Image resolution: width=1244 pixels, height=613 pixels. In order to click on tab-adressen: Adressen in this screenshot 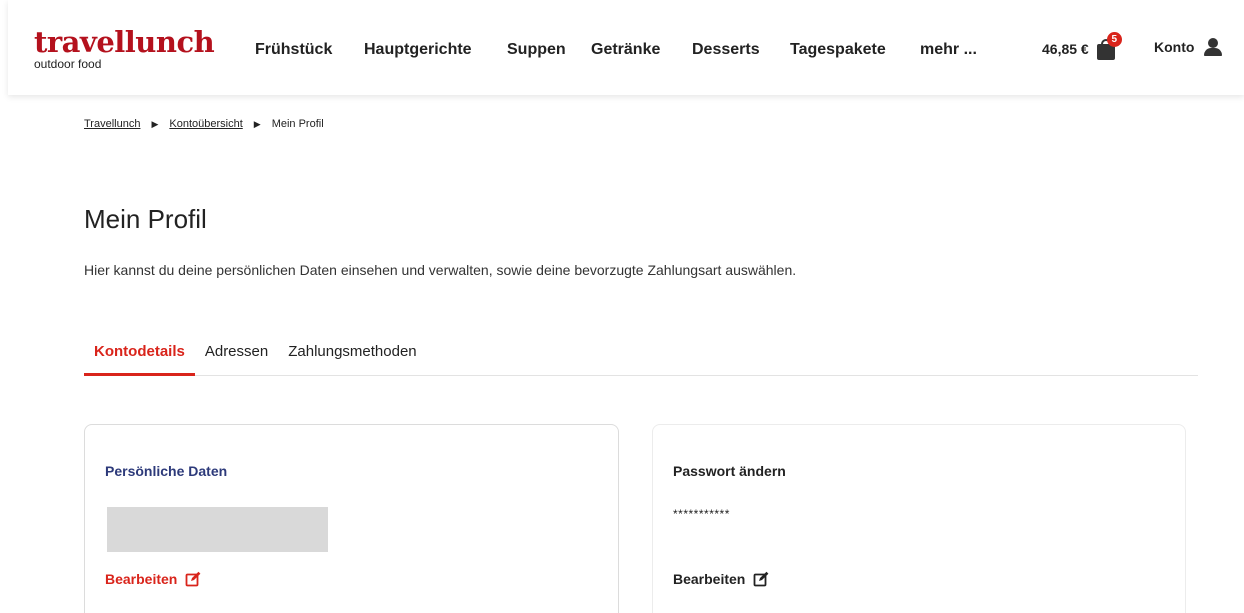, I will do `click(236, 359)`.